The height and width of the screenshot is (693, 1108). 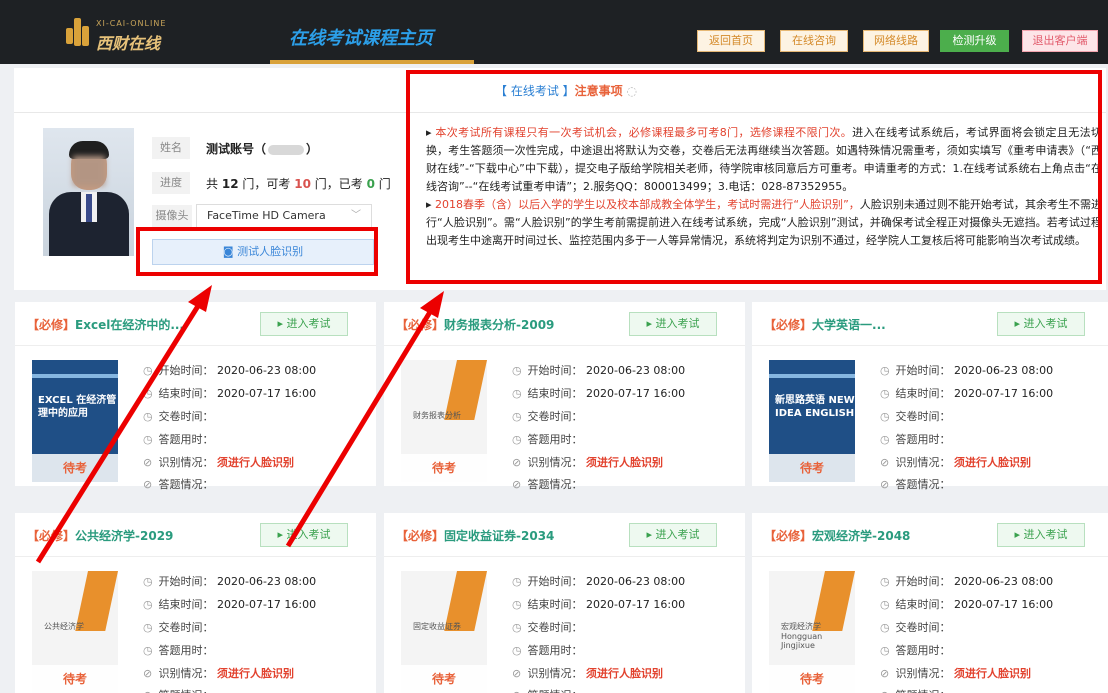 What do you see at coordinates (475, 325) in the screenshot?
I see `course-title: 【必修】财务报表分析-2009` at bounding box center [475, 325].